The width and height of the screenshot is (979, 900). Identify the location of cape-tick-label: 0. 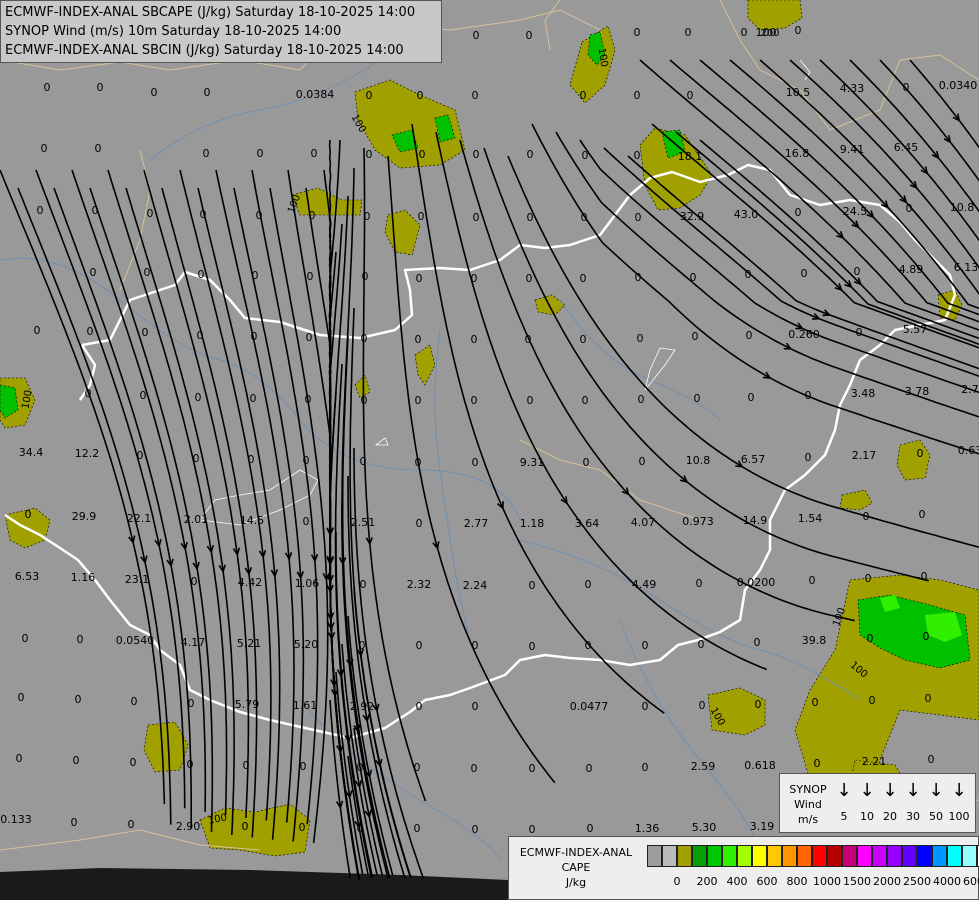
(677, 881).